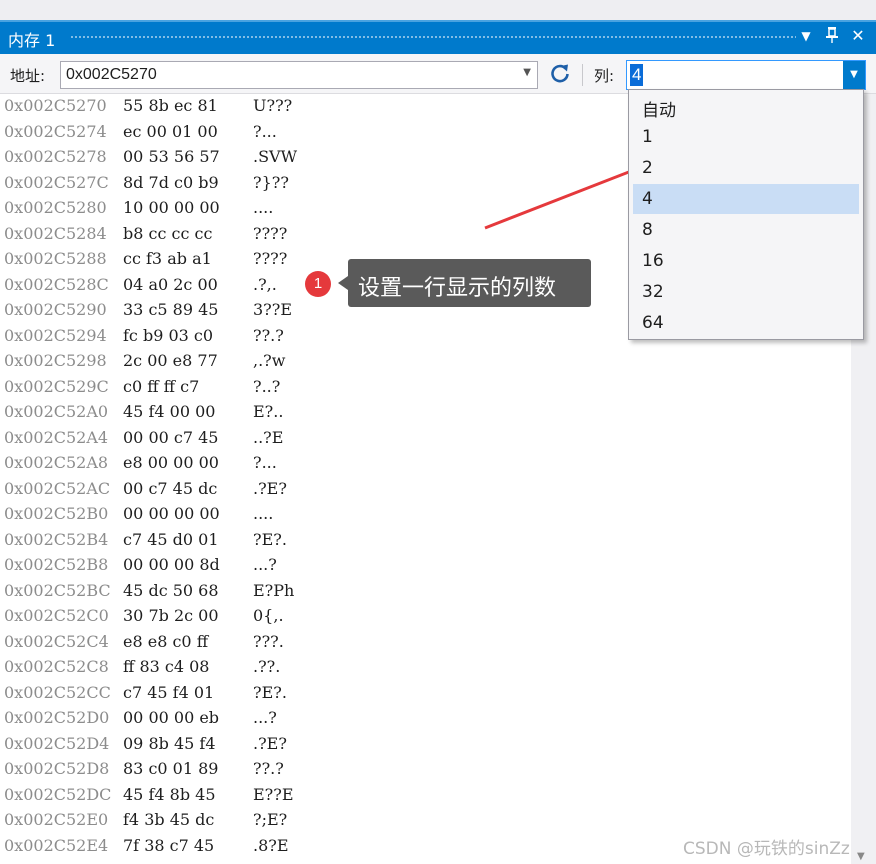 This screenshot has width=876, height=864. I want to click on memory-row-address: 0x002C52C8, so click(56, 666).